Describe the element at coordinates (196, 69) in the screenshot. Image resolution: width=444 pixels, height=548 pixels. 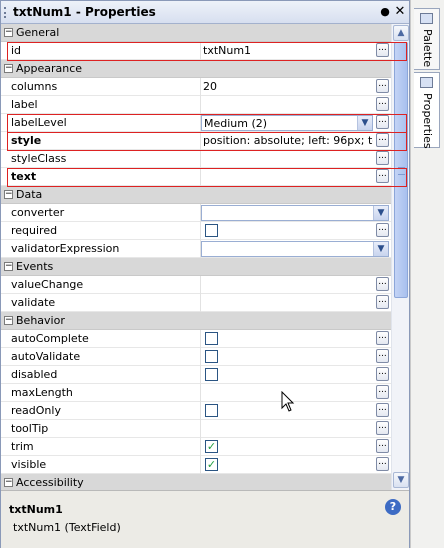
I see `category-appearance: − Appearance` at that location.